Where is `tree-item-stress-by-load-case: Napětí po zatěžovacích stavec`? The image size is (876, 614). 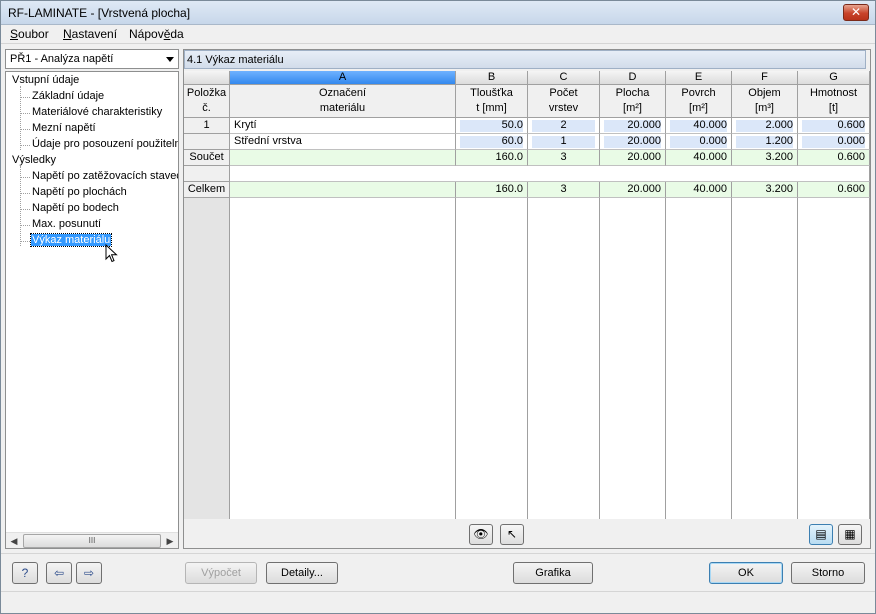 tree-item-stress-by-load-case: Napětí po zatěžovacích stavec is located at coordinates (105, 176).